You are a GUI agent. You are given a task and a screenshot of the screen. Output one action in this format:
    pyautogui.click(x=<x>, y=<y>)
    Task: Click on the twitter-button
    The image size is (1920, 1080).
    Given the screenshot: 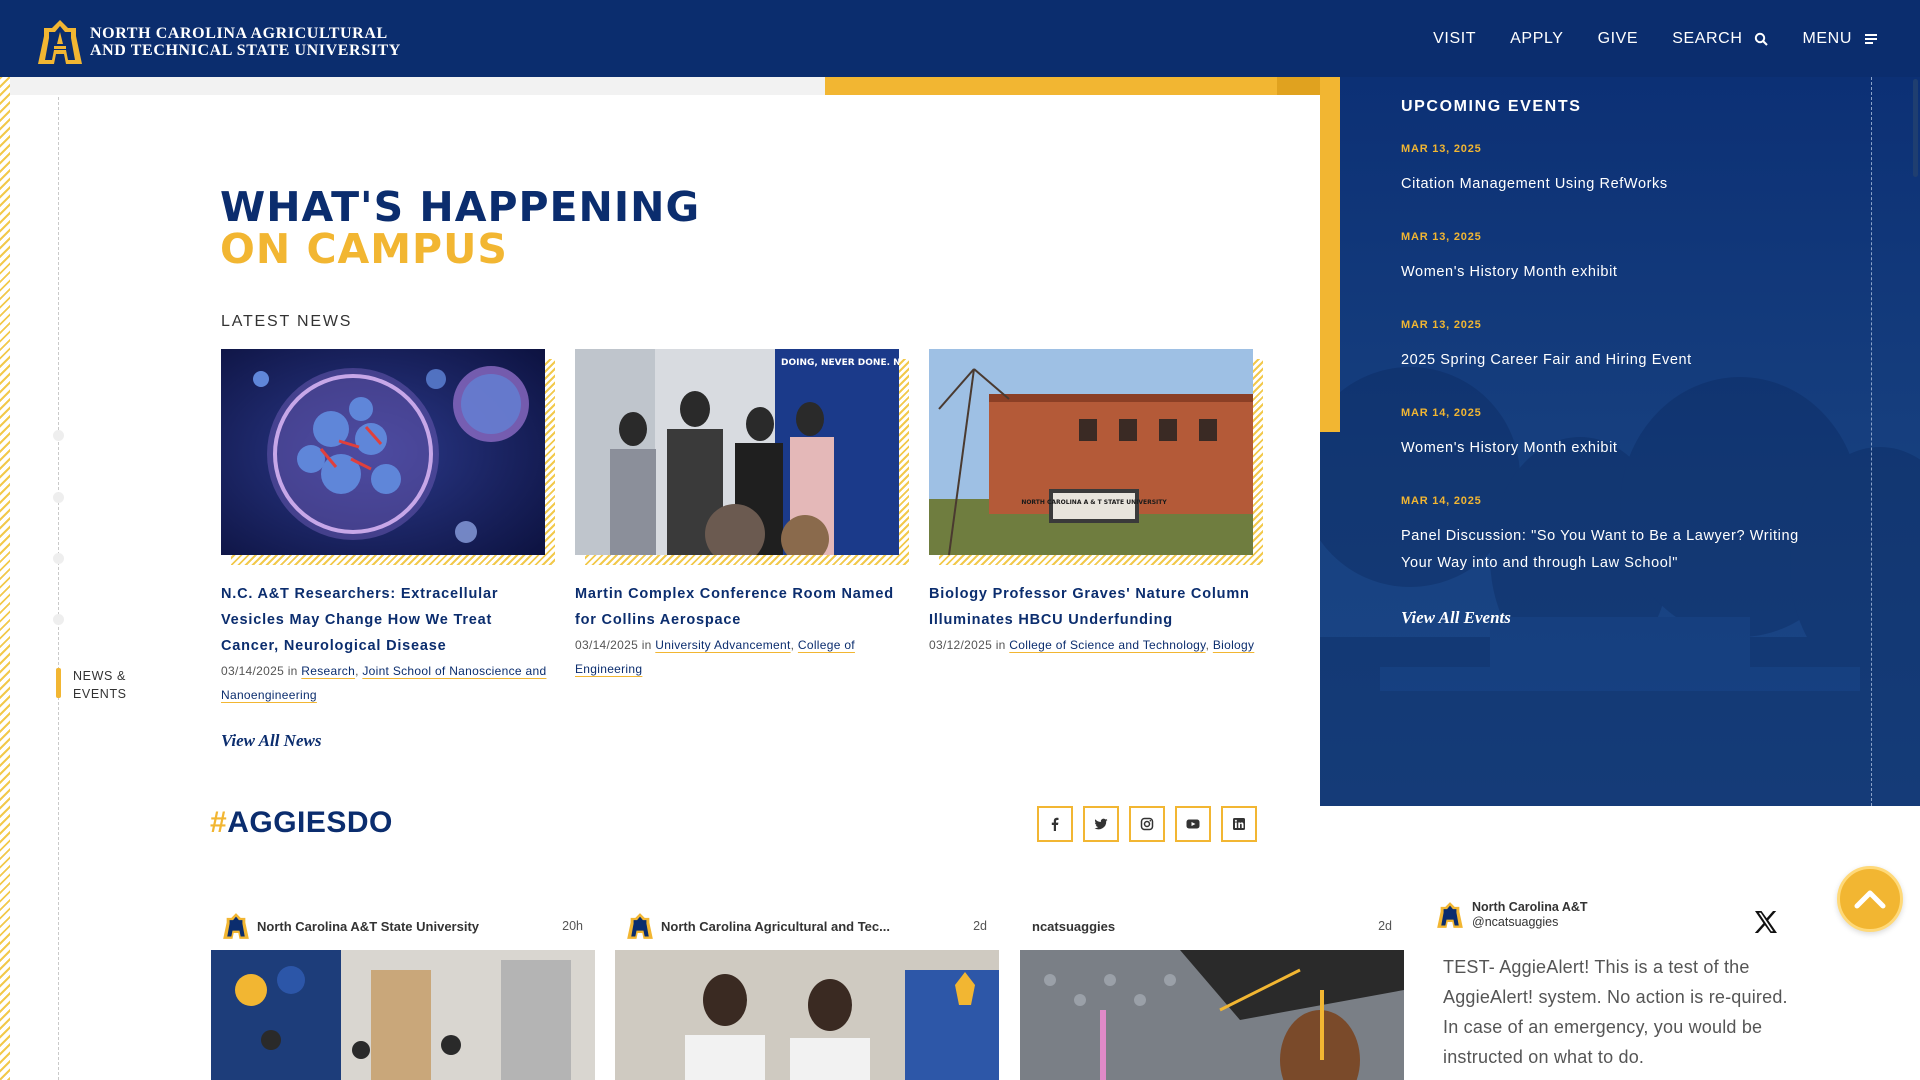 What is the action you would take?
    pyautogui.click(x=1101, y=824)
    